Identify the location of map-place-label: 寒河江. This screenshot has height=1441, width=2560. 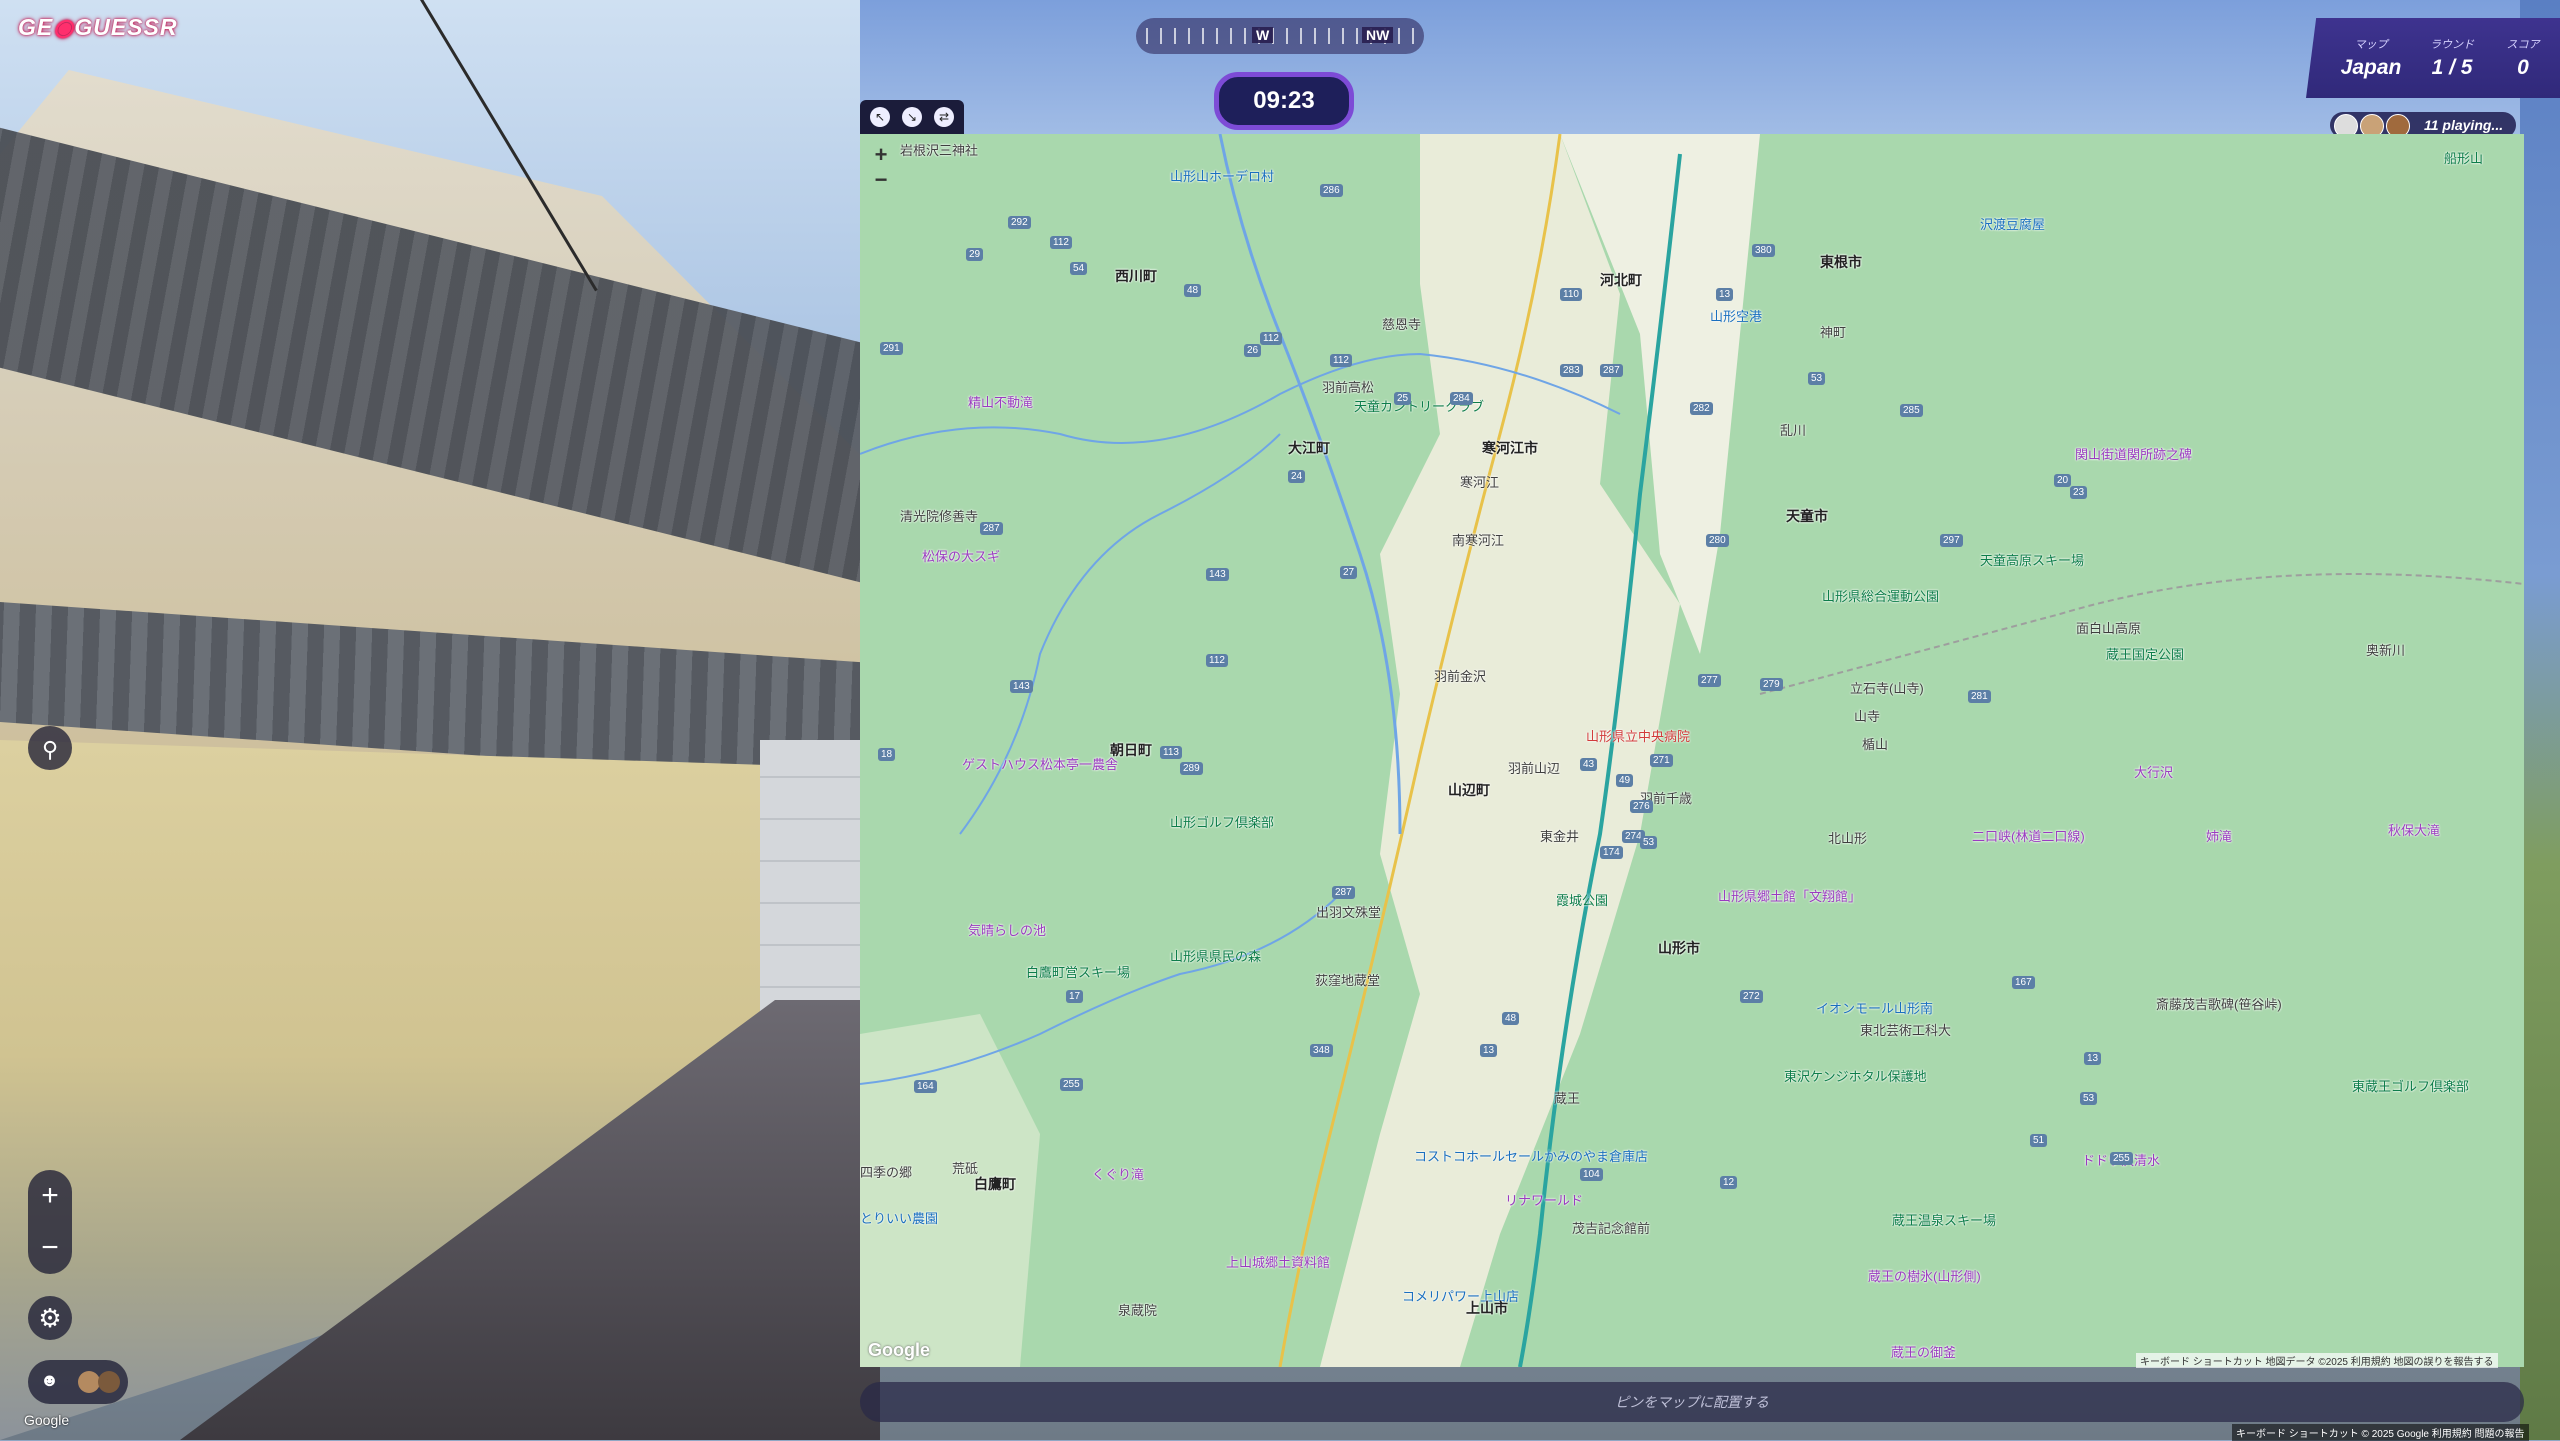
(1479, 481).